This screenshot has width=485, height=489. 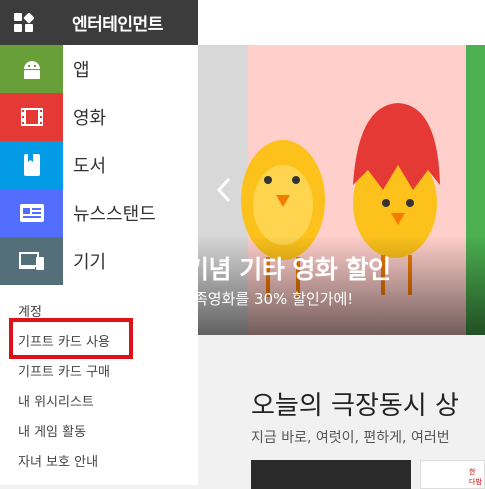 I want to click on menu-item-movies: 영화, so click(x=99, y=117).